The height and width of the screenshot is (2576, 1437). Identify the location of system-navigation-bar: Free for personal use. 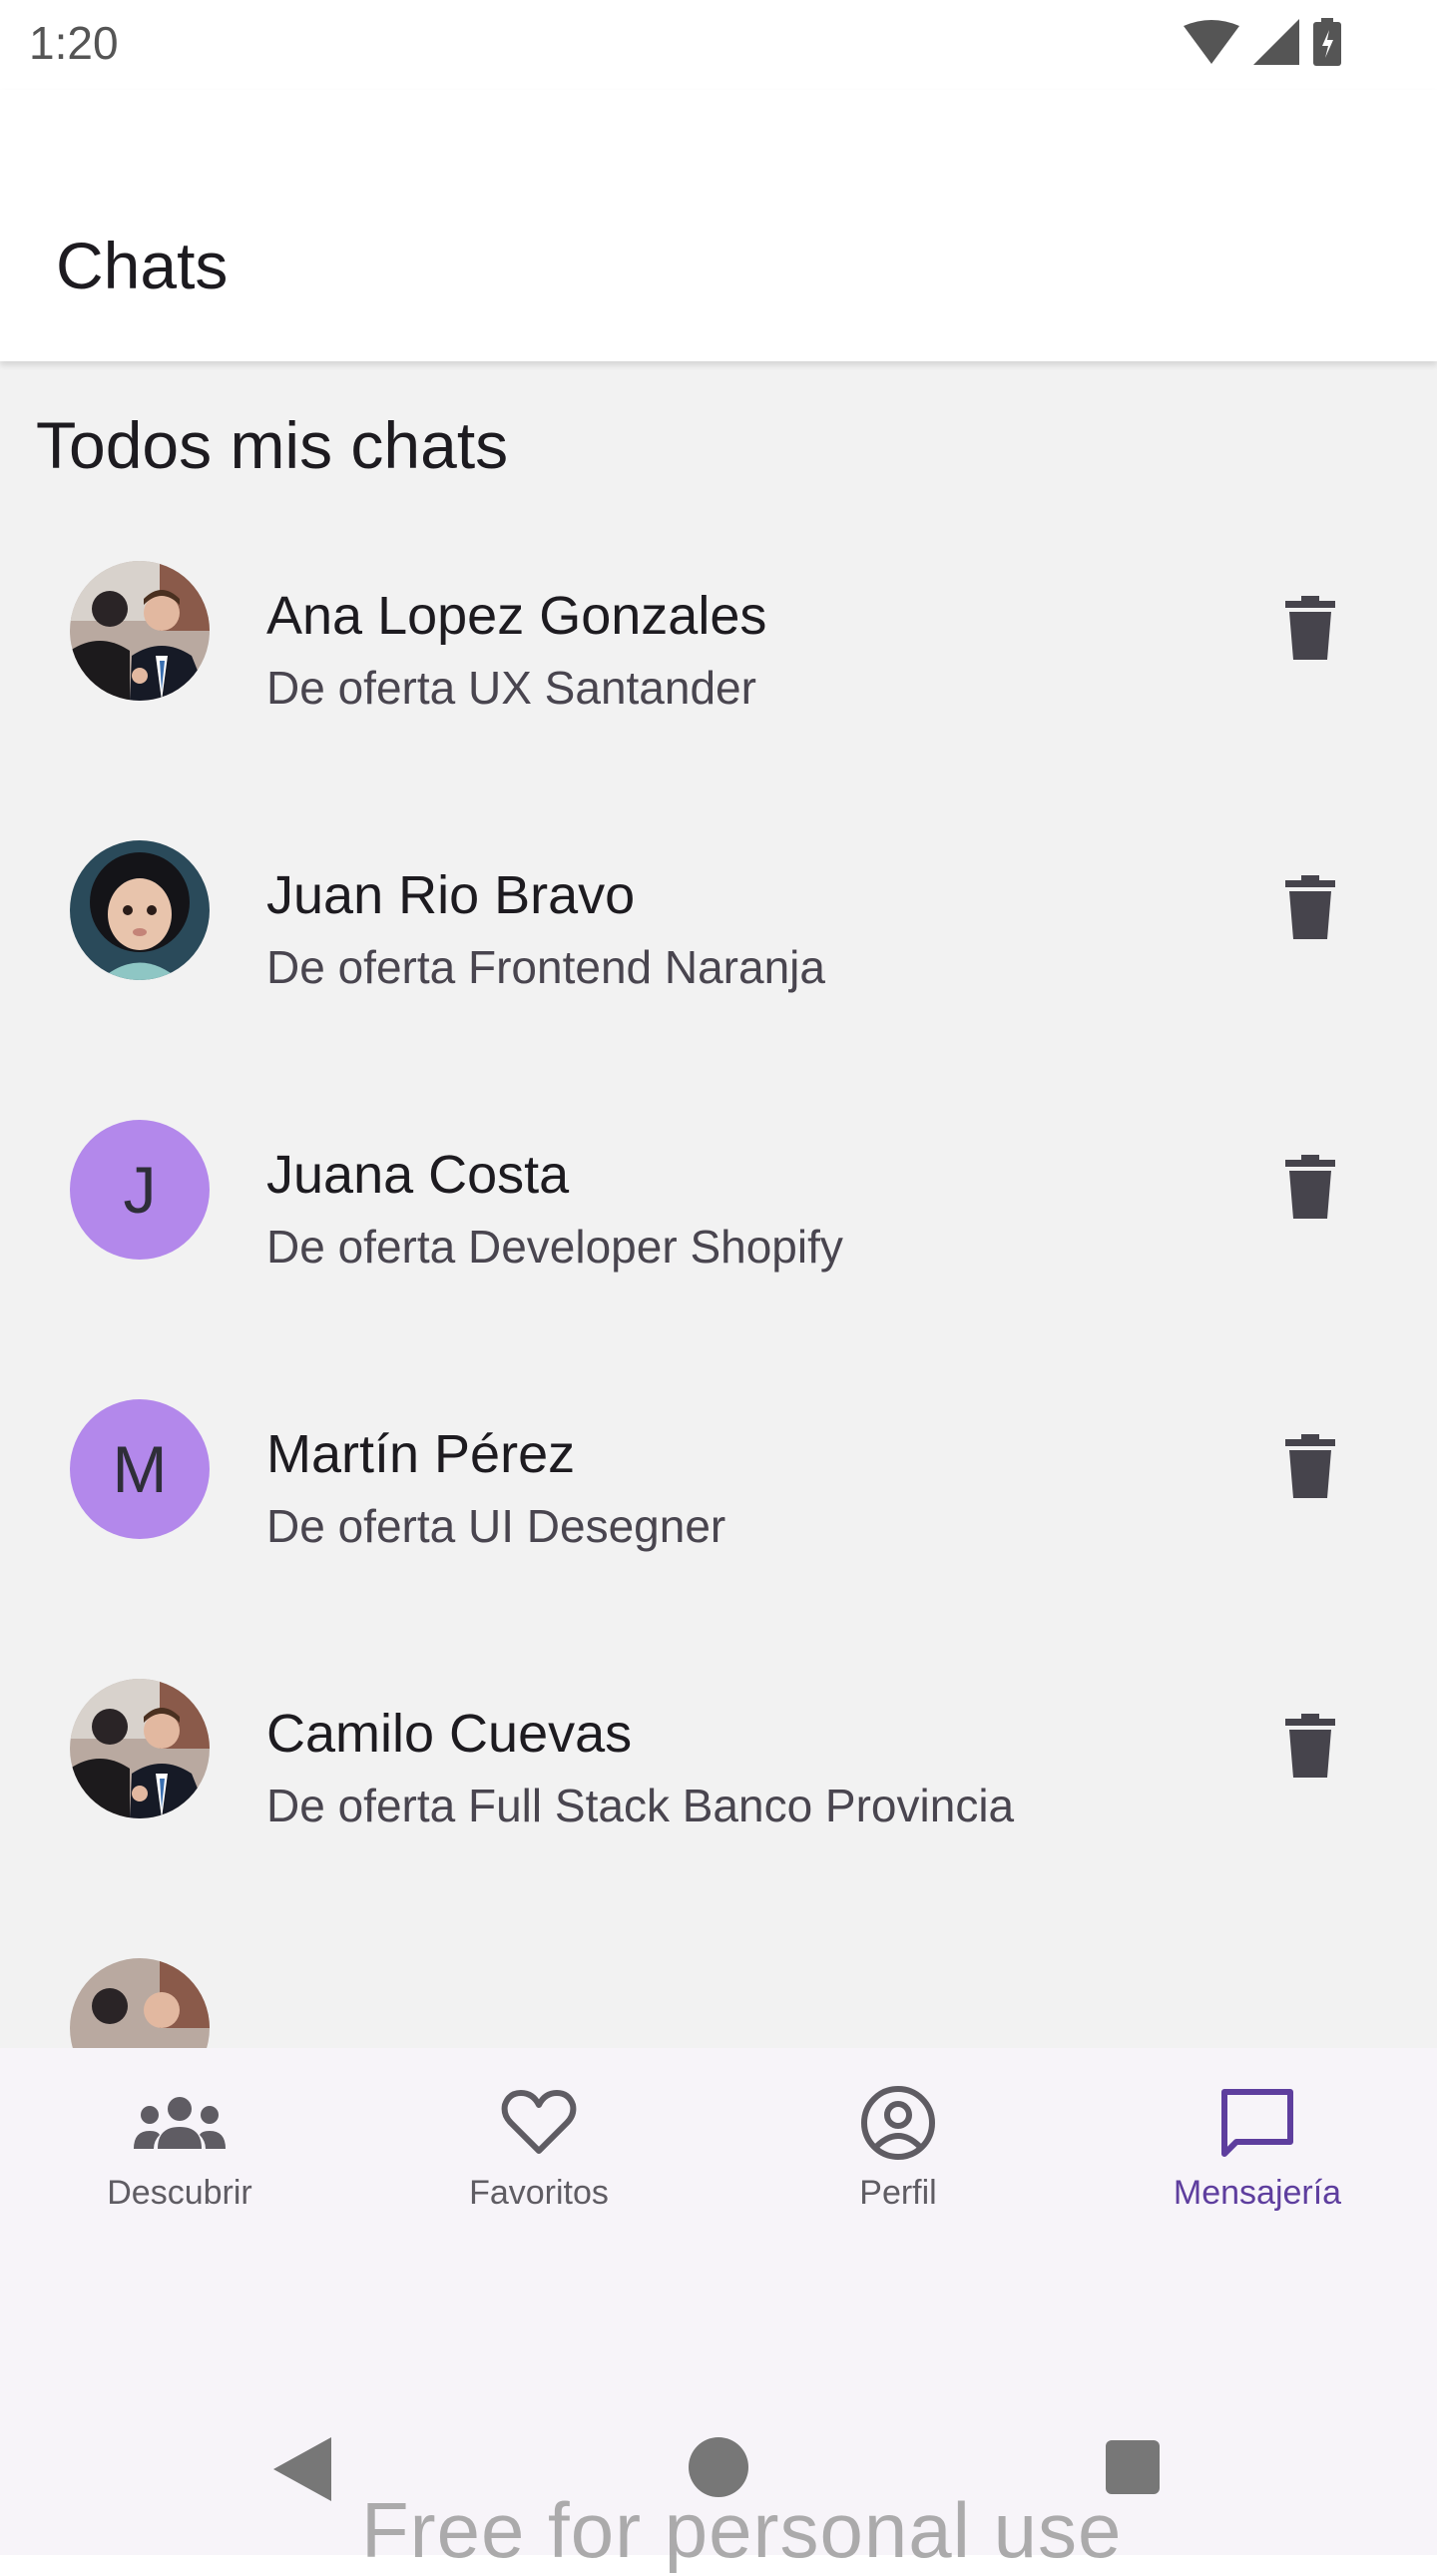
(718, 2430).